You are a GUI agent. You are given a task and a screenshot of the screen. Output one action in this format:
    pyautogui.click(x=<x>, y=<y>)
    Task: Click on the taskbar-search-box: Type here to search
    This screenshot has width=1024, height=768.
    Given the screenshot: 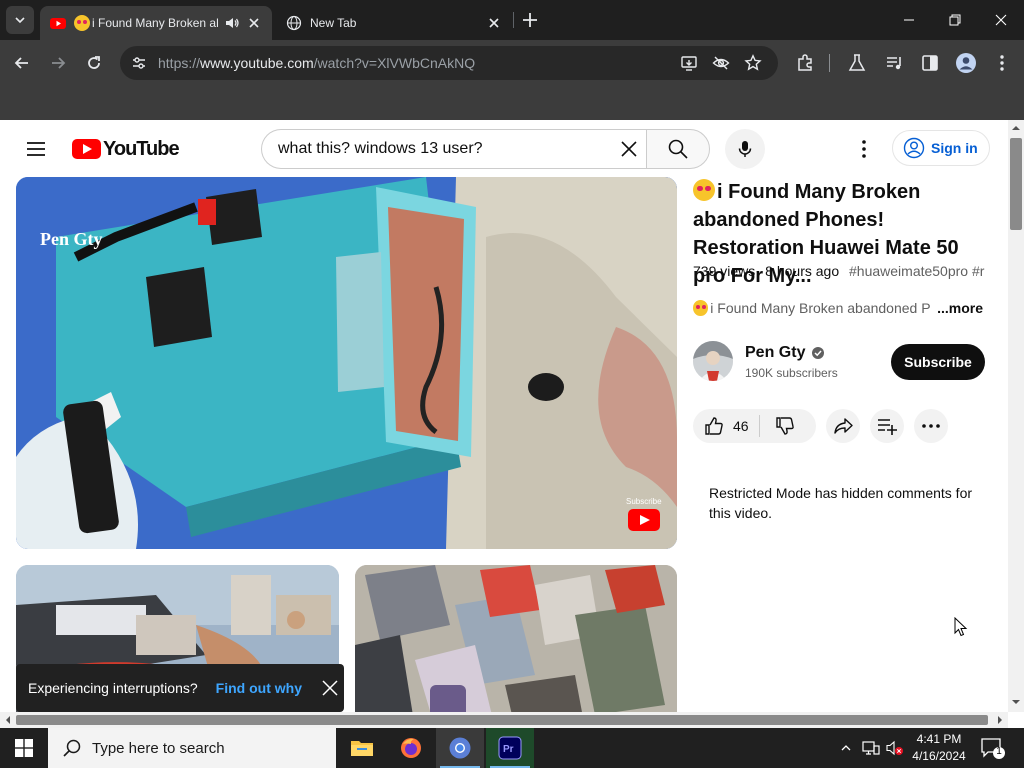 What is the action you would take?
    pyautogui.click(x=192, y=748)
    